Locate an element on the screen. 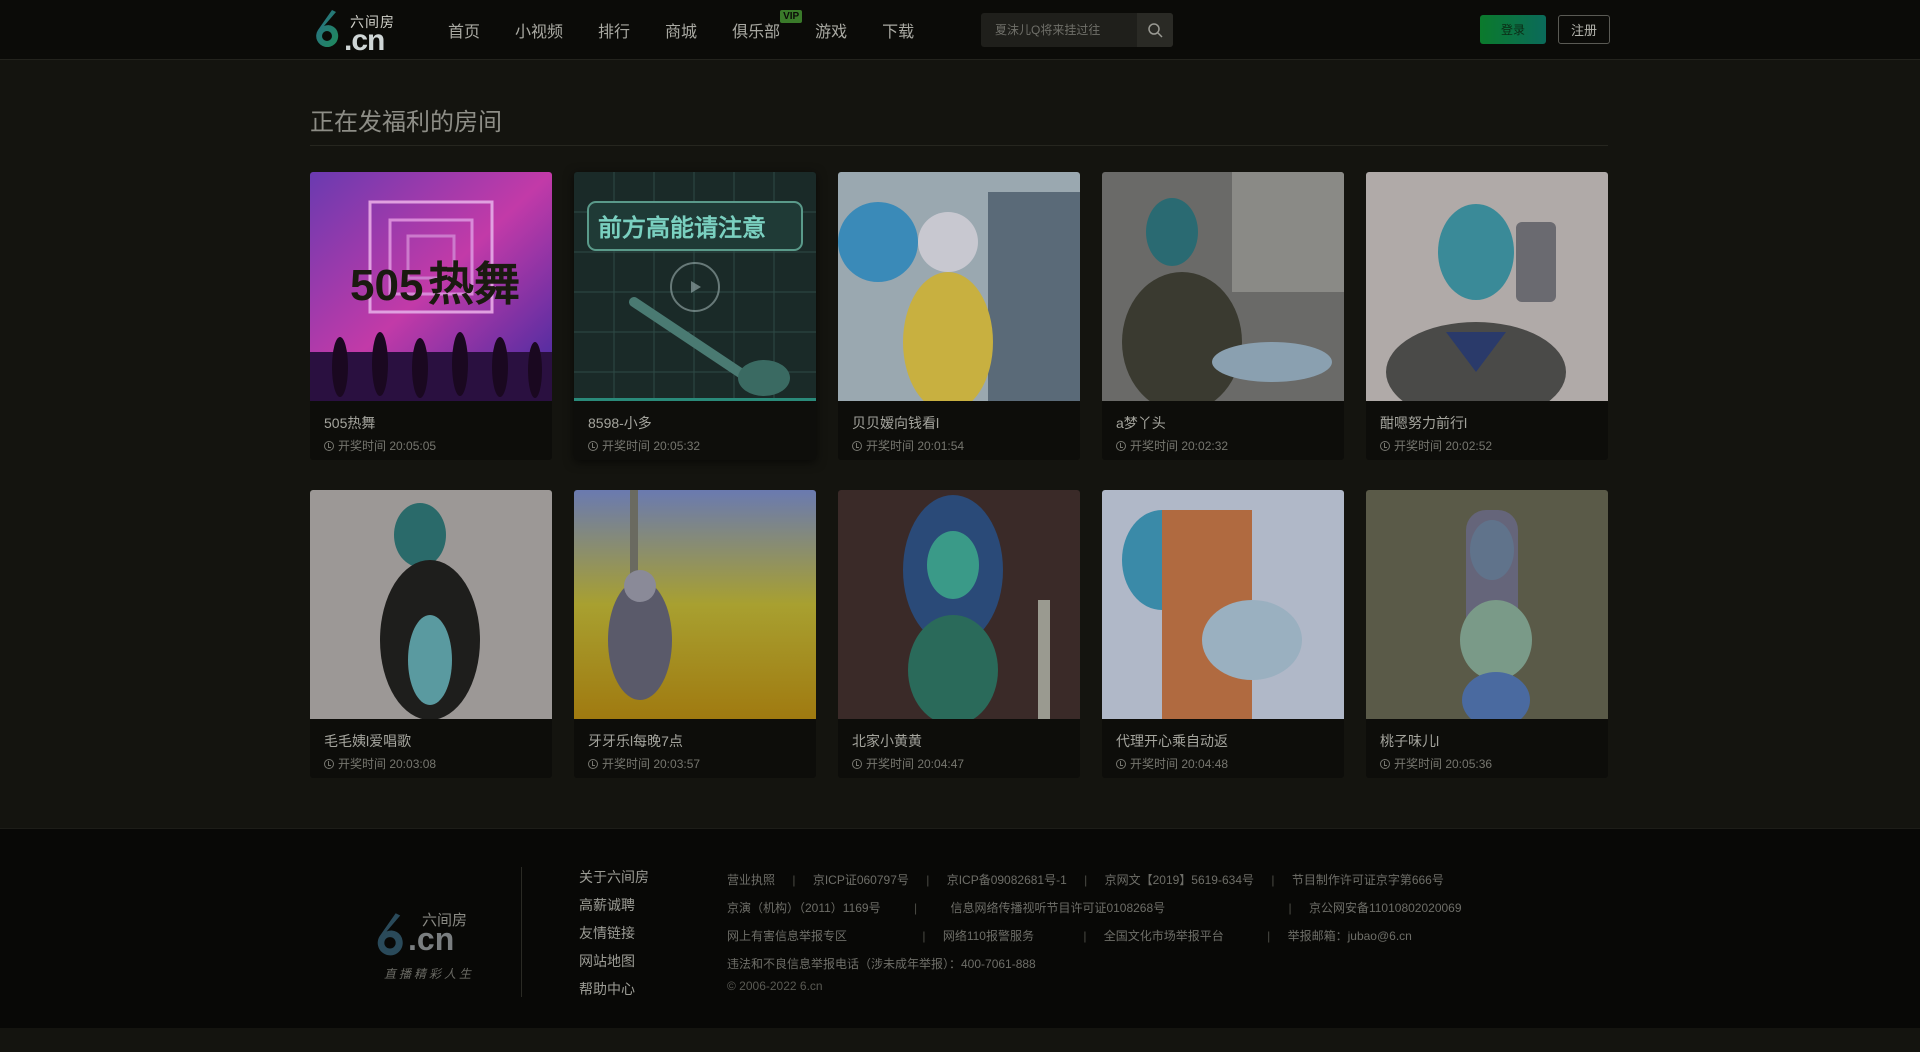  room-name: 8598-小多 is located at coordinates (620, 423).